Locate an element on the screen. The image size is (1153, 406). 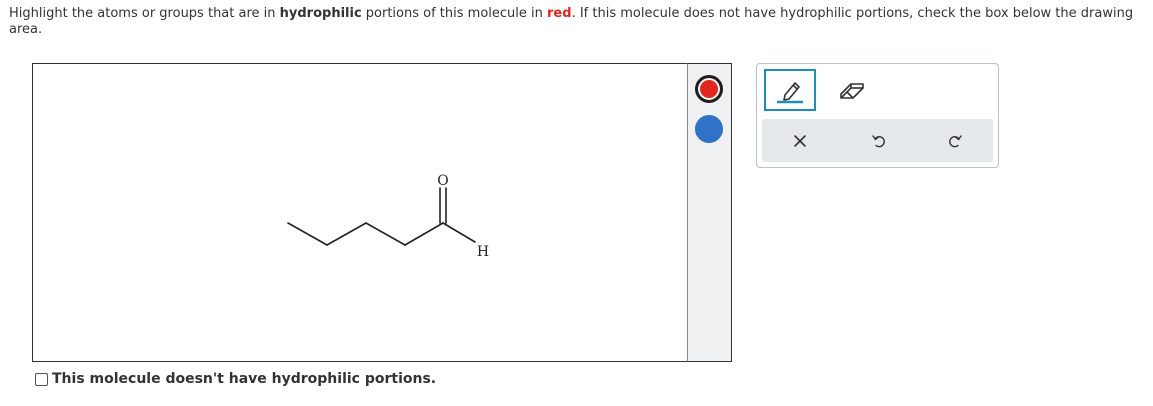
pen-tool-button is located at coordinates (790, 90).